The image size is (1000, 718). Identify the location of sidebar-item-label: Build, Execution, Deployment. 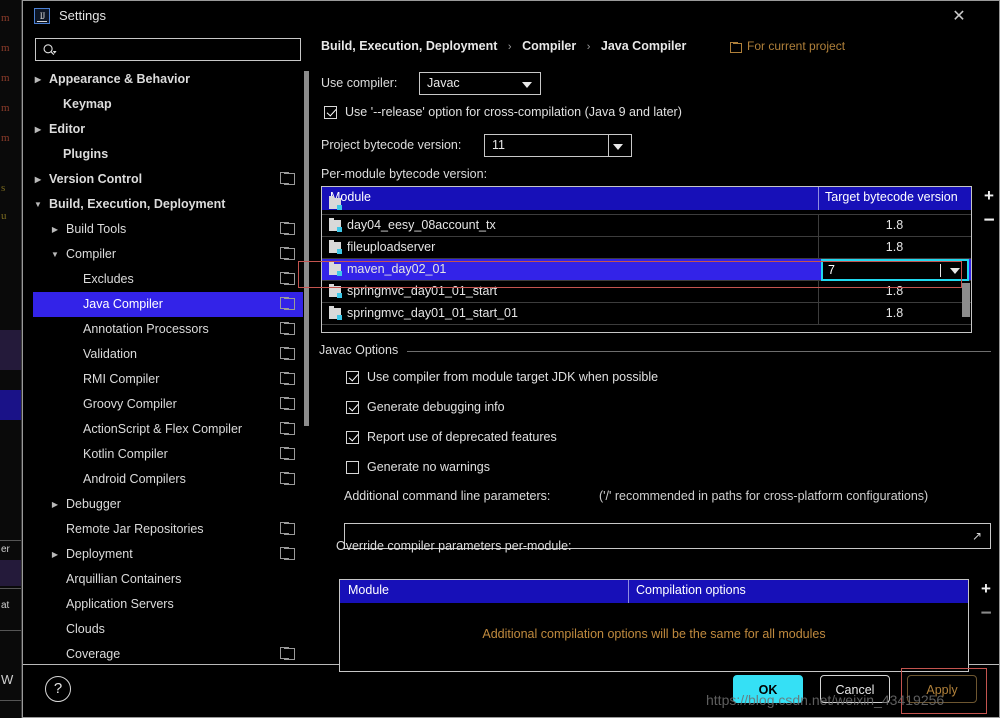
(137, 204).